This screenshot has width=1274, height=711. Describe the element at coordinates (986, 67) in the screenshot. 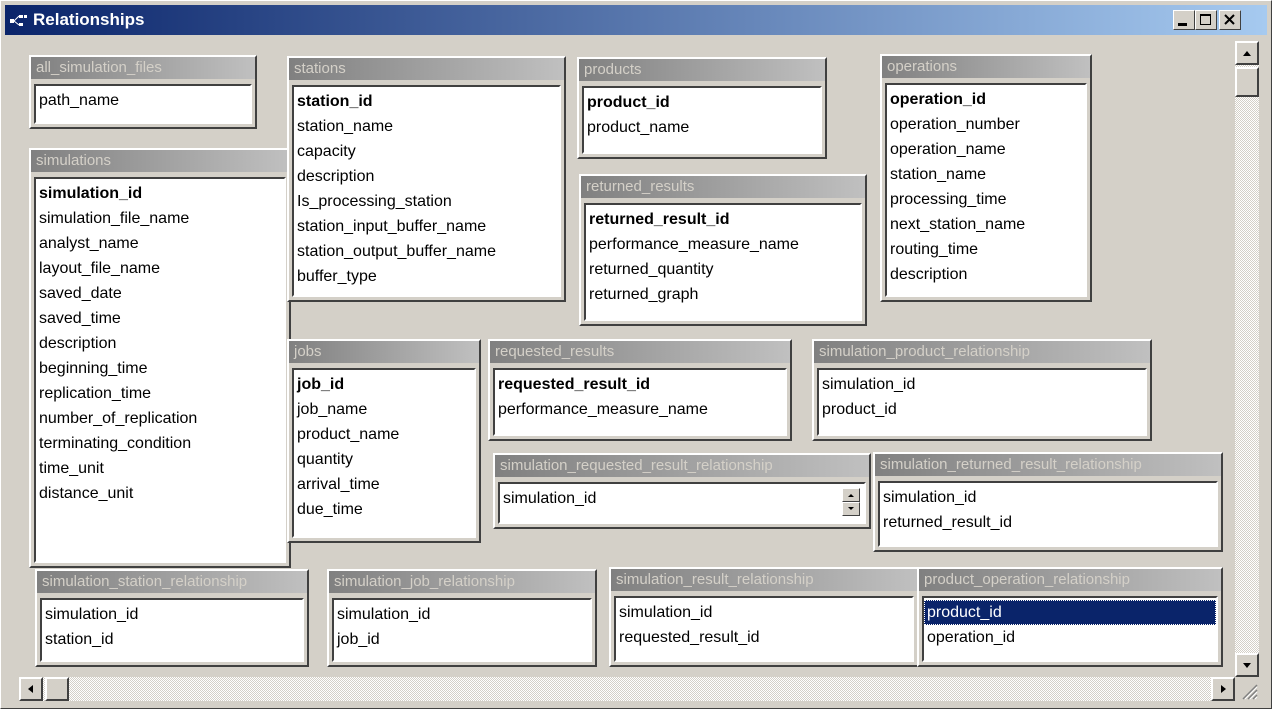

I see `table-title: operations` at that location.